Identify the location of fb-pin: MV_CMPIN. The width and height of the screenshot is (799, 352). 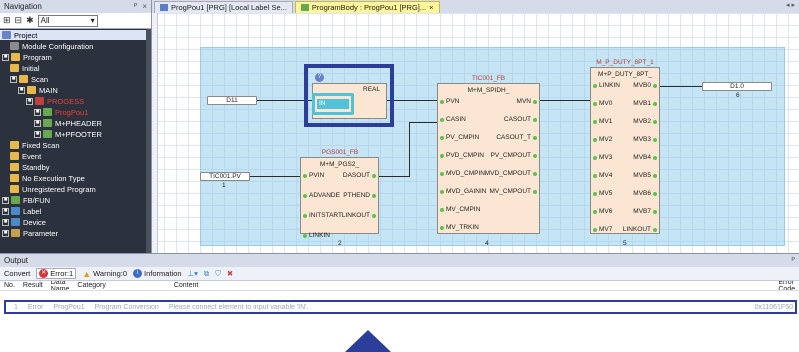
(460, 209).